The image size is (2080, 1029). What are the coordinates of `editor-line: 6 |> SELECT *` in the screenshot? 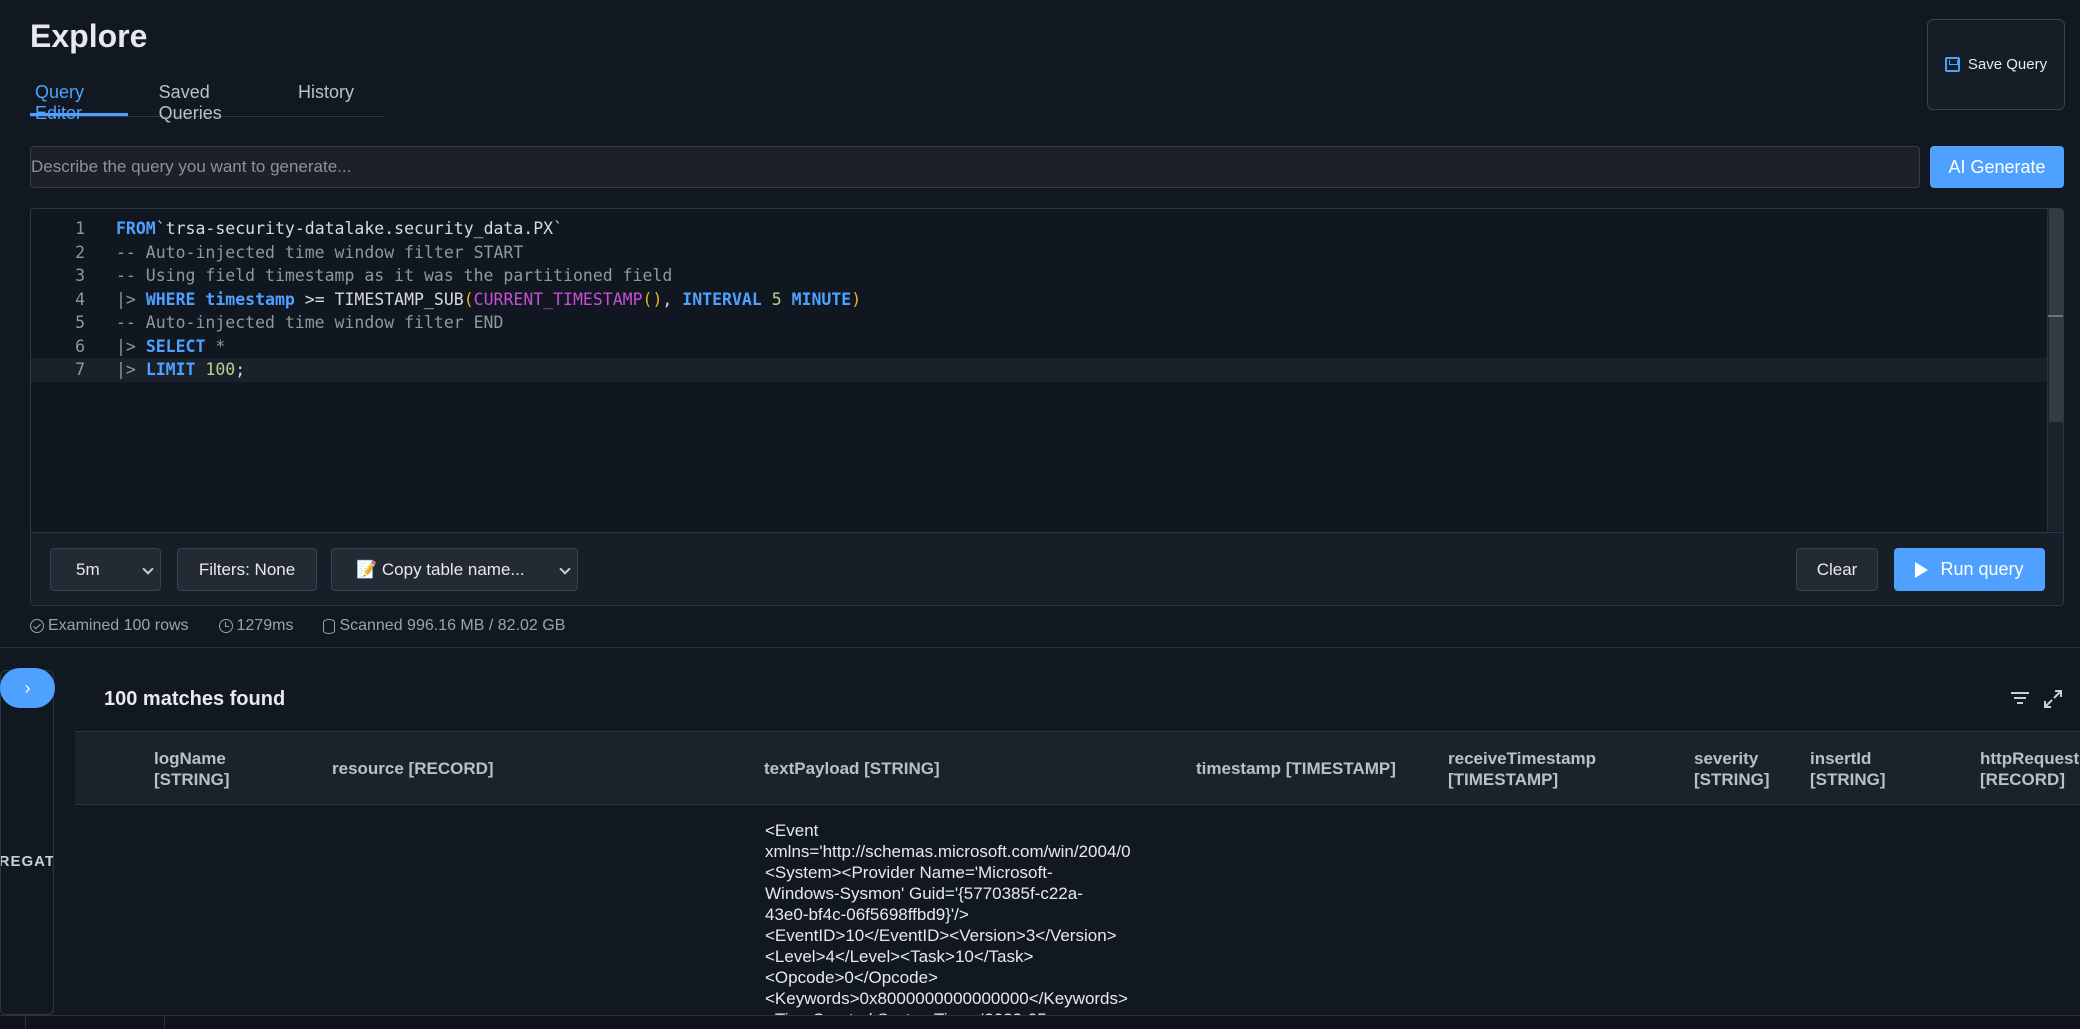 It's located at (1039, 347).